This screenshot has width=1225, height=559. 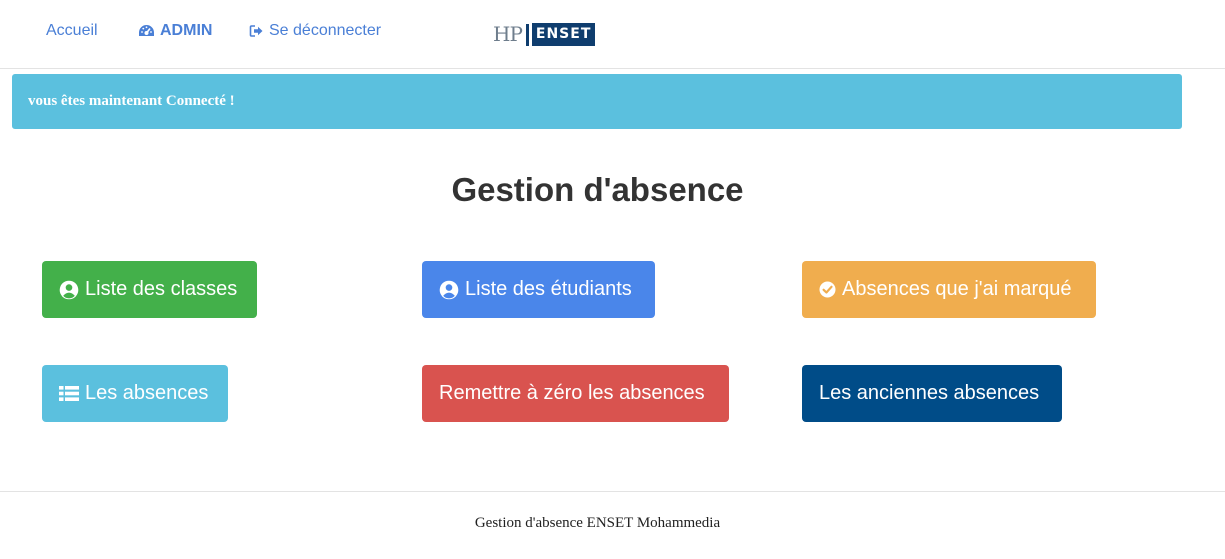 What do you see at coordinates (572, 393) in the screenshot?
I see `reset-absences-label: Remettre à zéro les absences` at bounding box center [572, 393].